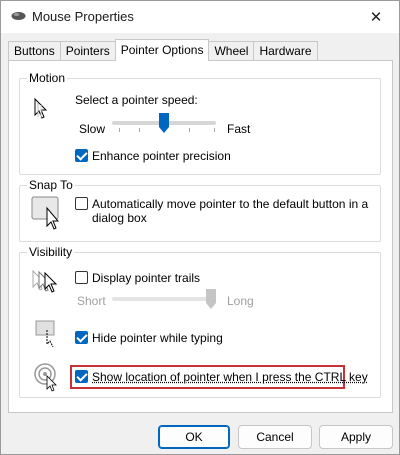  I want to click on tab-pointer-options: Pointer Options, so click(162, 50).